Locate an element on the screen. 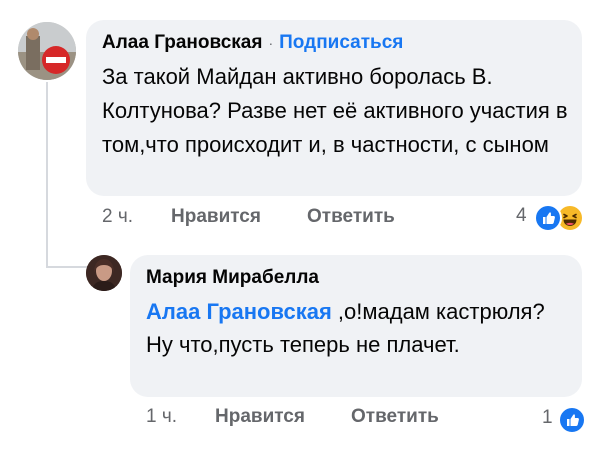 Image resolution: width=600 pixels, height=450 pixels. reply-header: Мария Мирабелла is located at coordinates (232, 278).